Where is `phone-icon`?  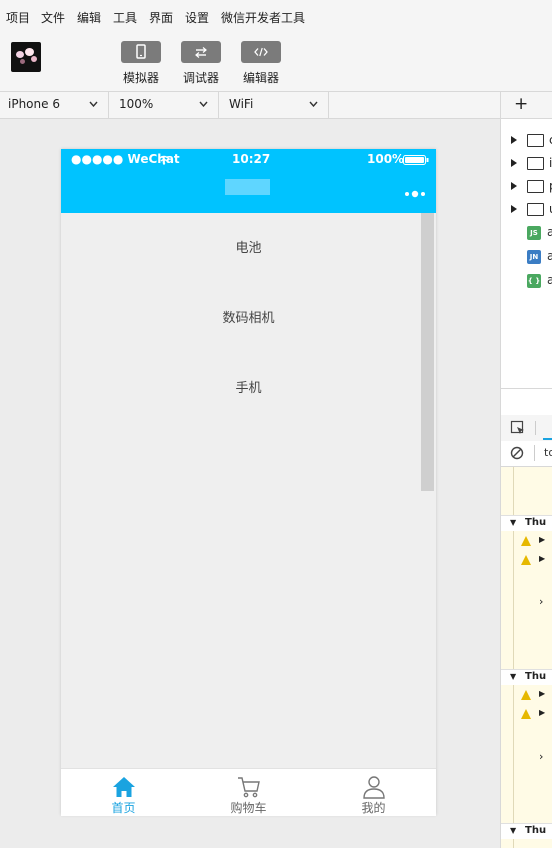
phone-icon is located at coordinates (141, 51).